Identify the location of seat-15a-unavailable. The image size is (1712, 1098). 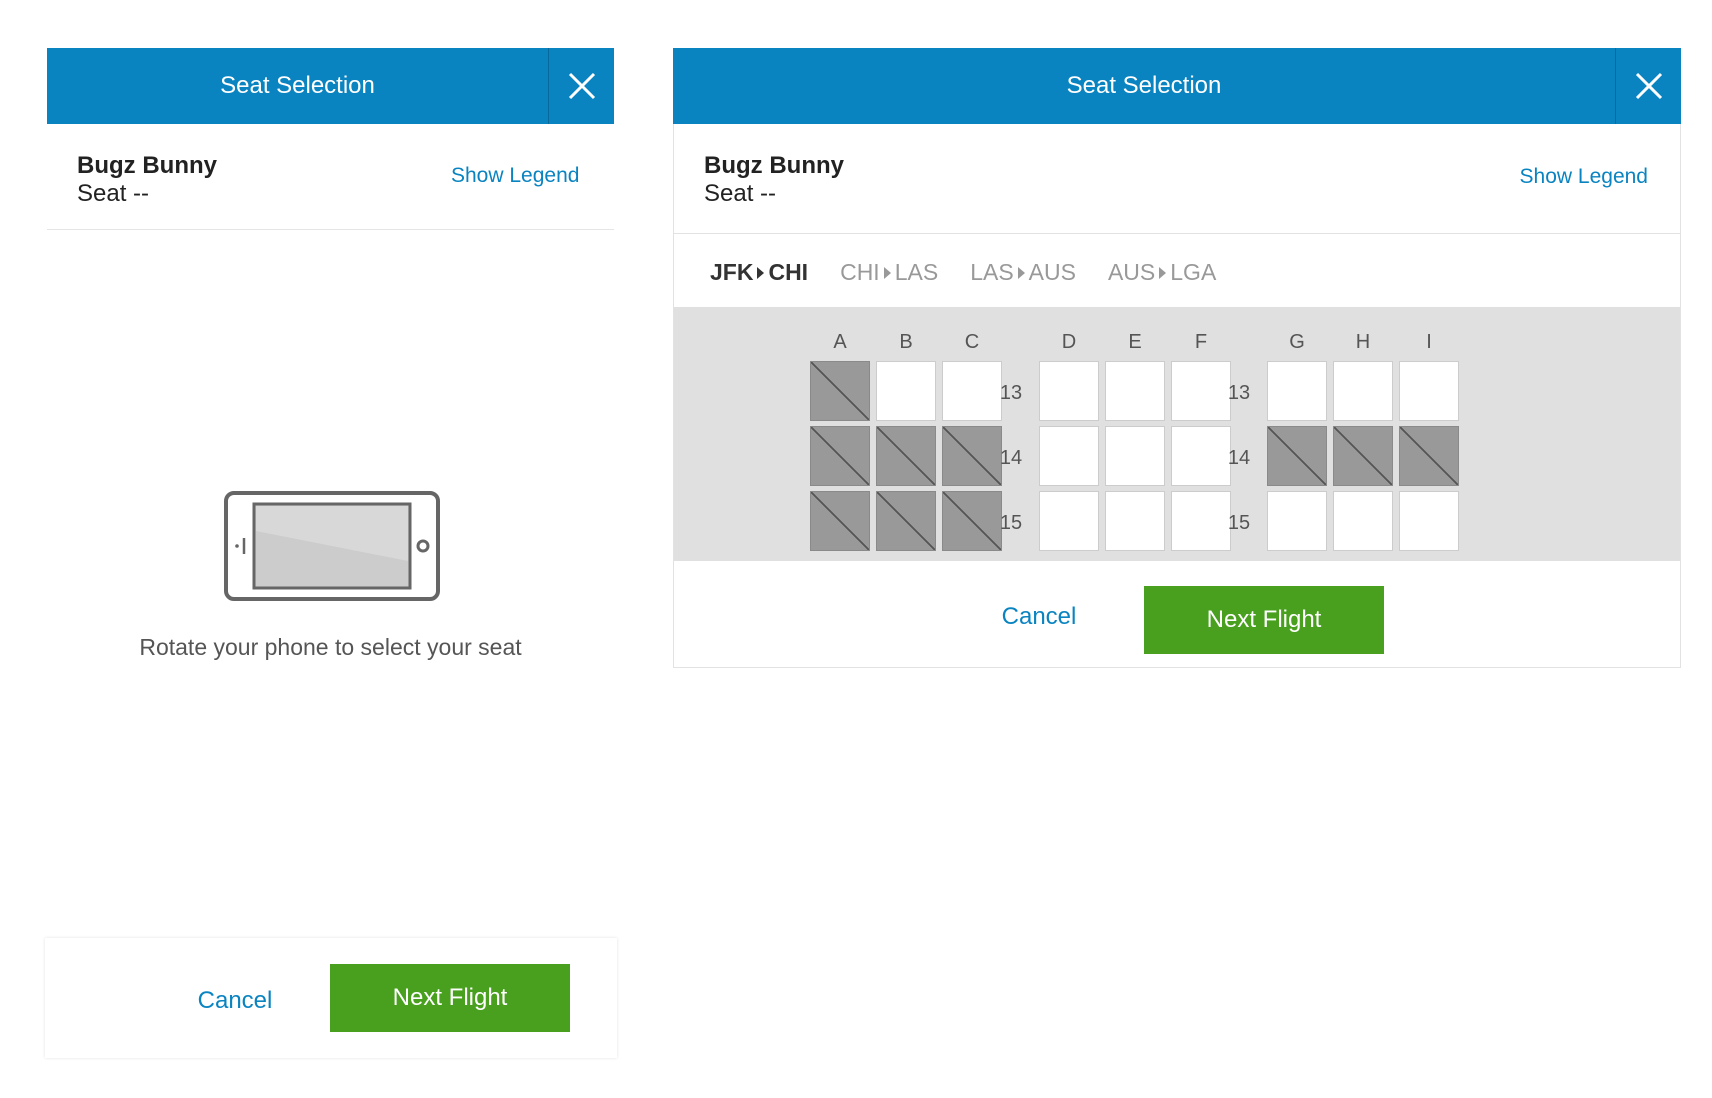
(840, 521).